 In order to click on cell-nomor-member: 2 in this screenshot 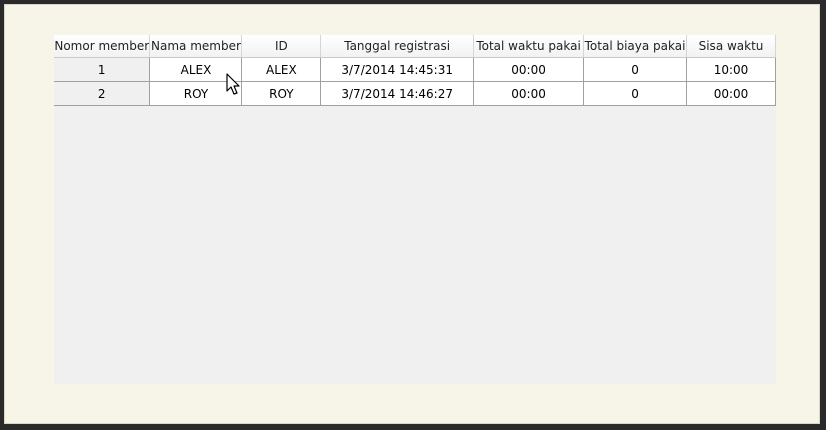, I will do `click(102, 93)`.